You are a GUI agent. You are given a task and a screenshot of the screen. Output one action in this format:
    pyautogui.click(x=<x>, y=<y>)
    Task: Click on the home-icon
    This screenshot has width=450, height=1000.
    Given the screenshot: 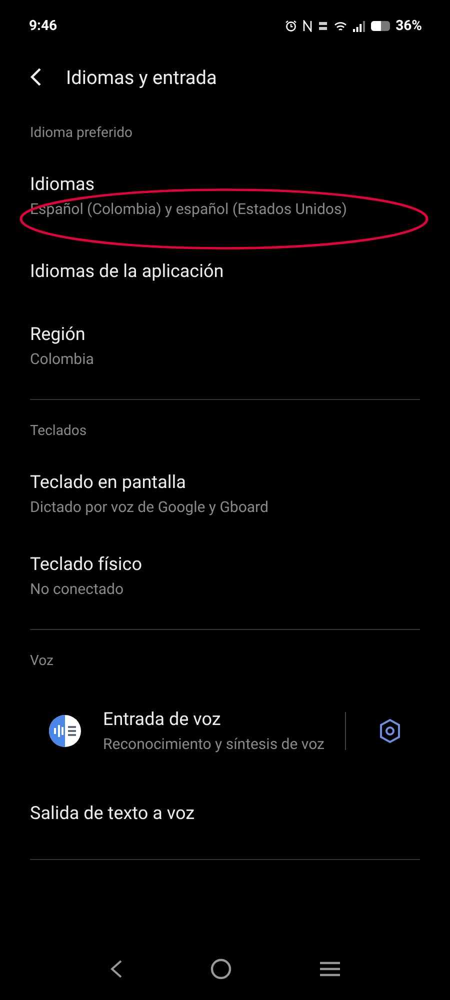 What is the action you would take?
    pyautogui.click(x=221, y=969)
    